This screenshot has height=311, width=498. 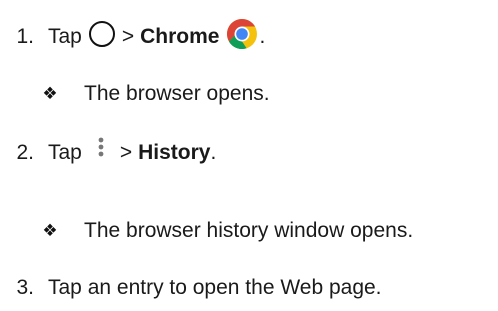 I want to click on step-number: 1., so click(x=25, y=36).